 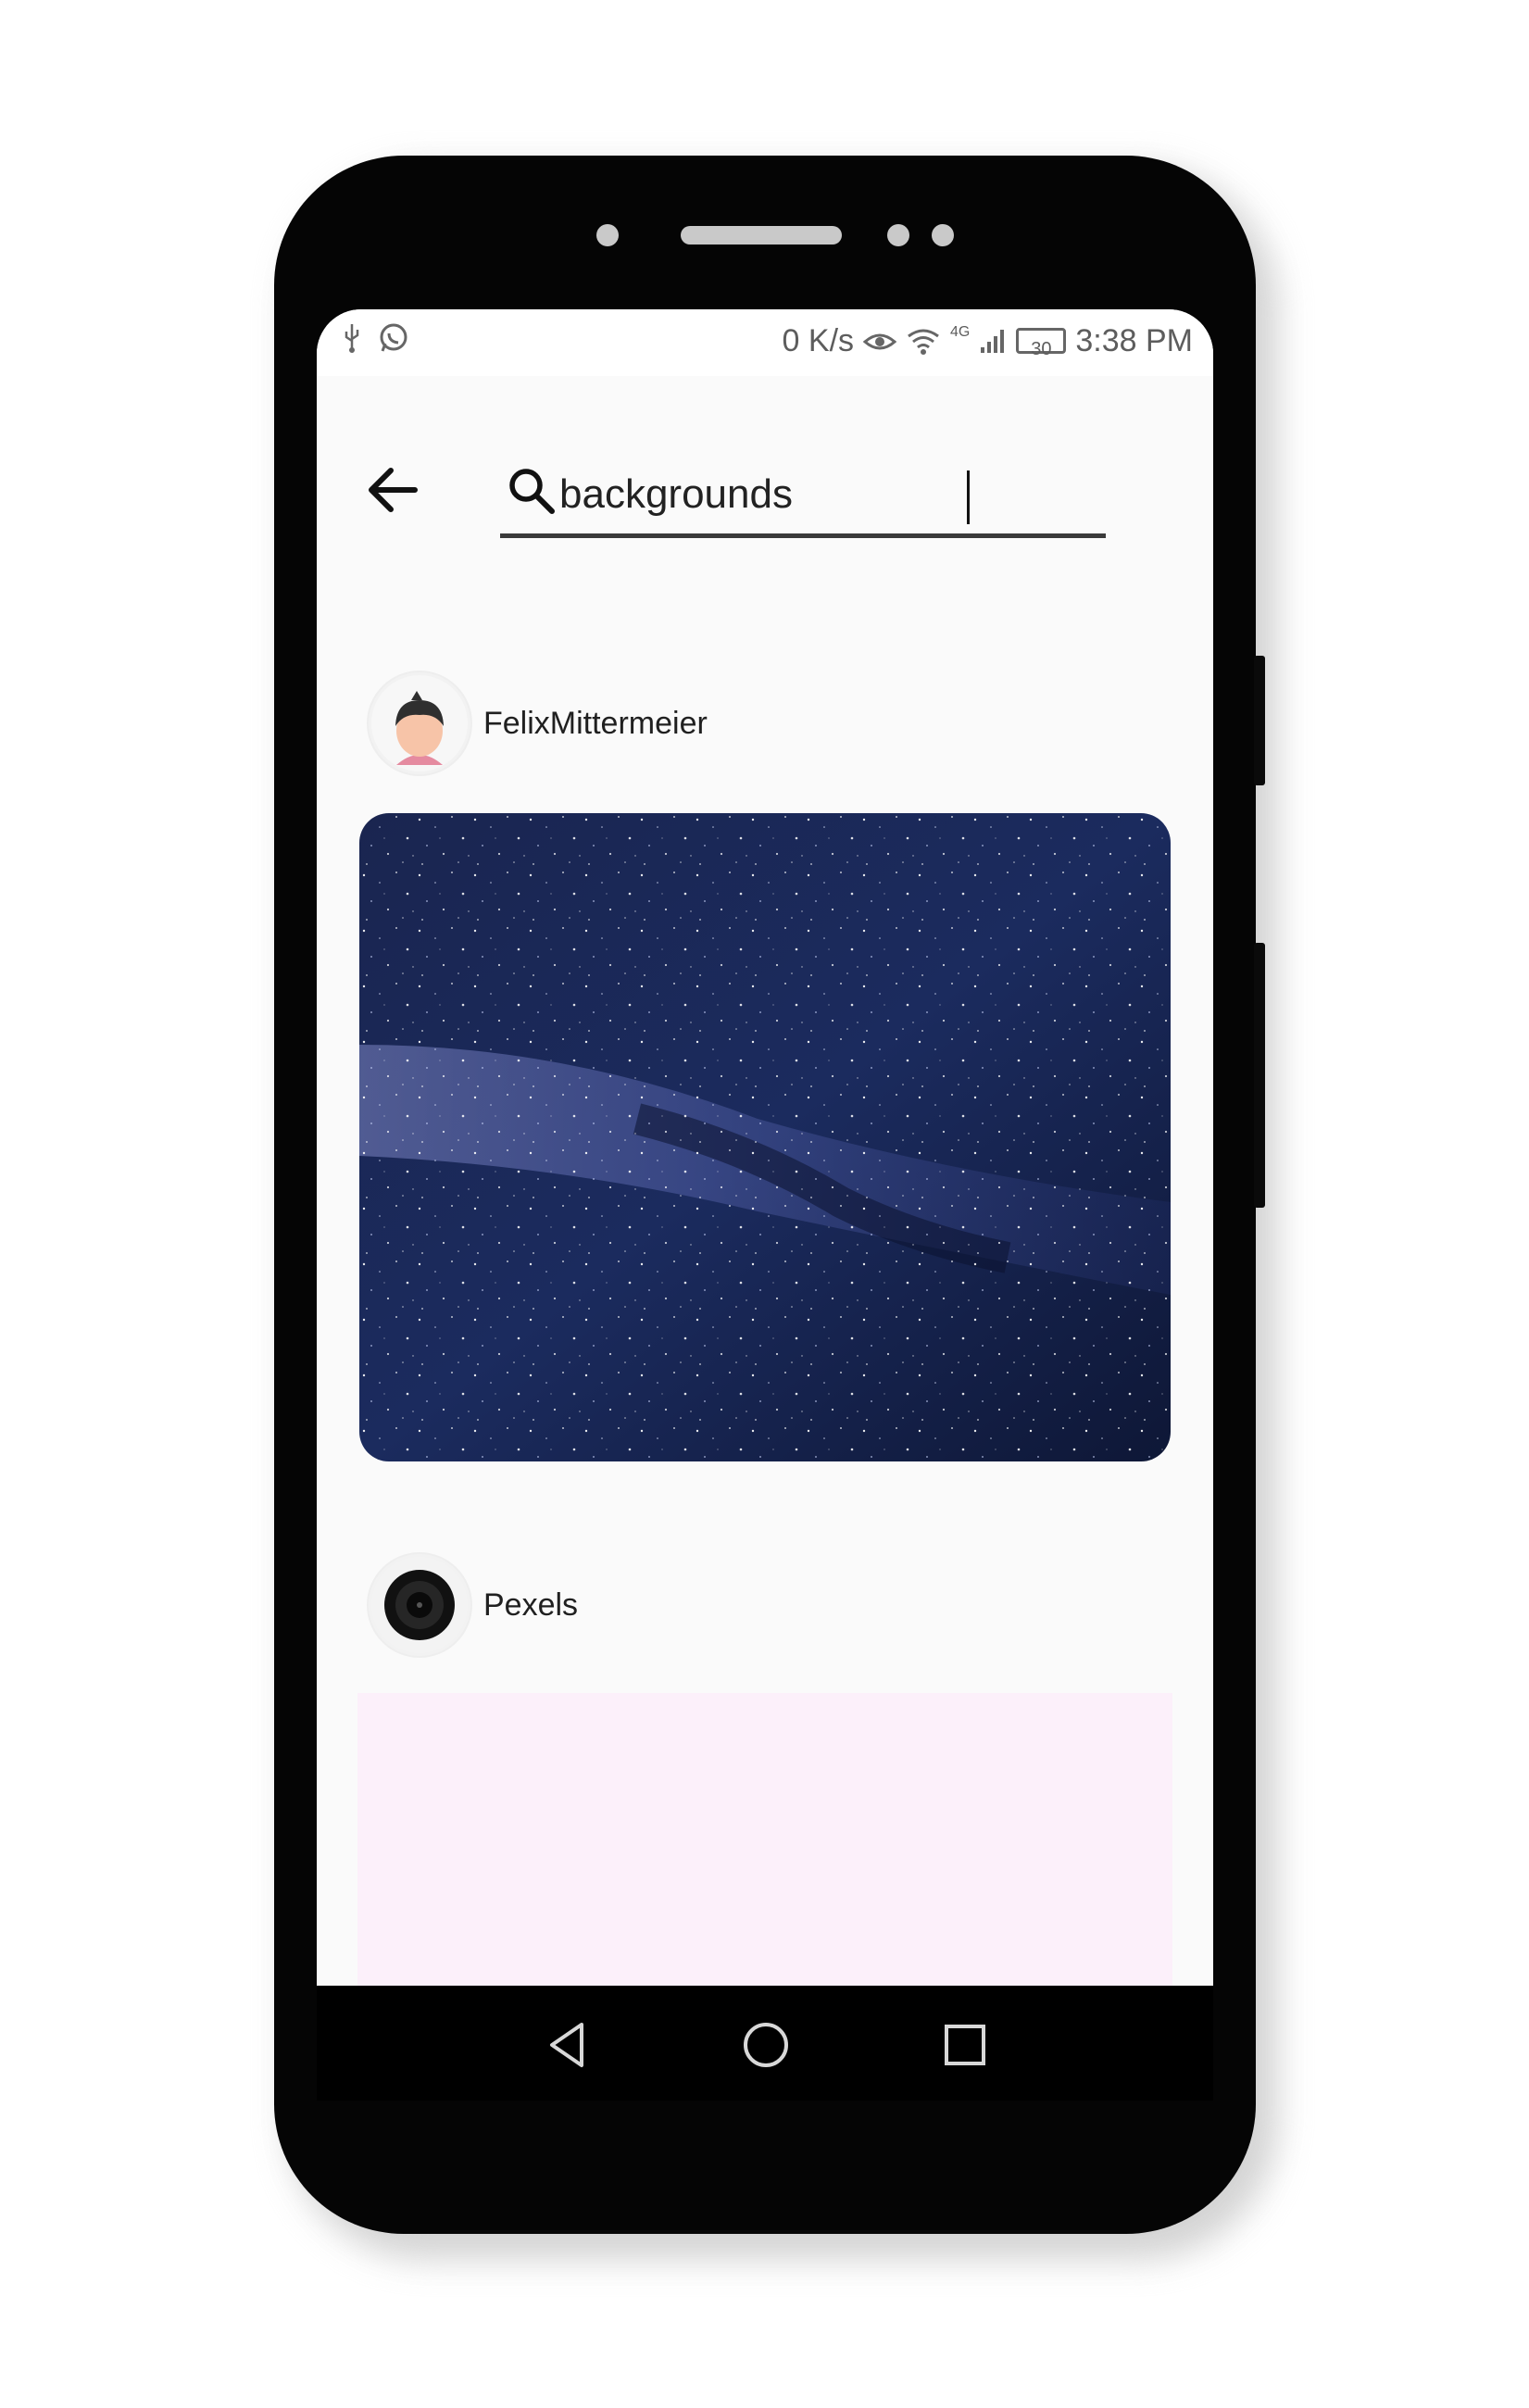 I want to click on arrow-left-icon, so click(x=393, y=490).